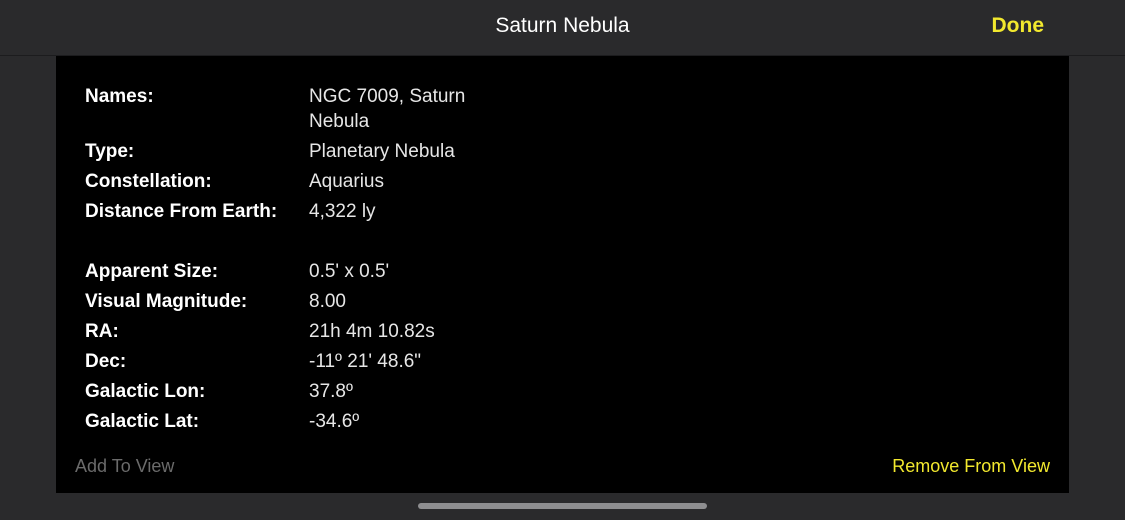 This screenshot has width=1125, height=520. Describe the element at coordinates (562, 506) in the screenshot. I see `home-indicator` at that location.